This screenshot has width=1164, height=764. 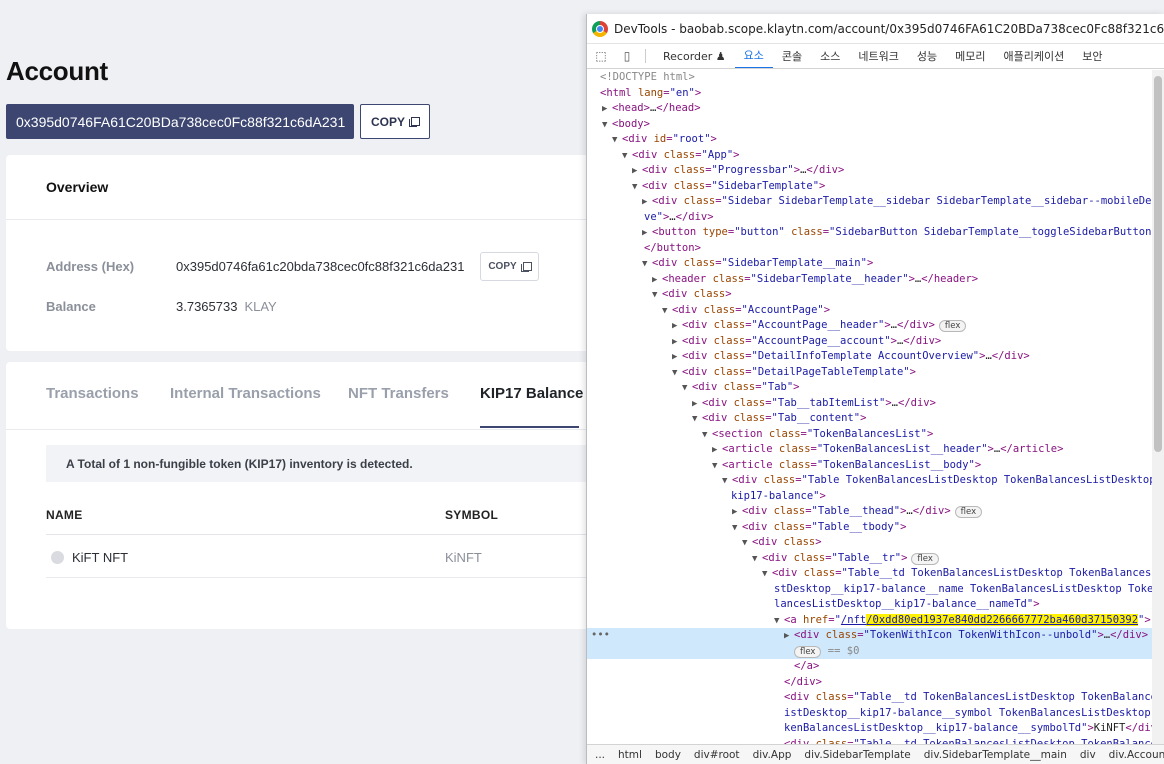 I want to click on dom-node: ▼ <div class="Tab">, so click(x=869, y=388).